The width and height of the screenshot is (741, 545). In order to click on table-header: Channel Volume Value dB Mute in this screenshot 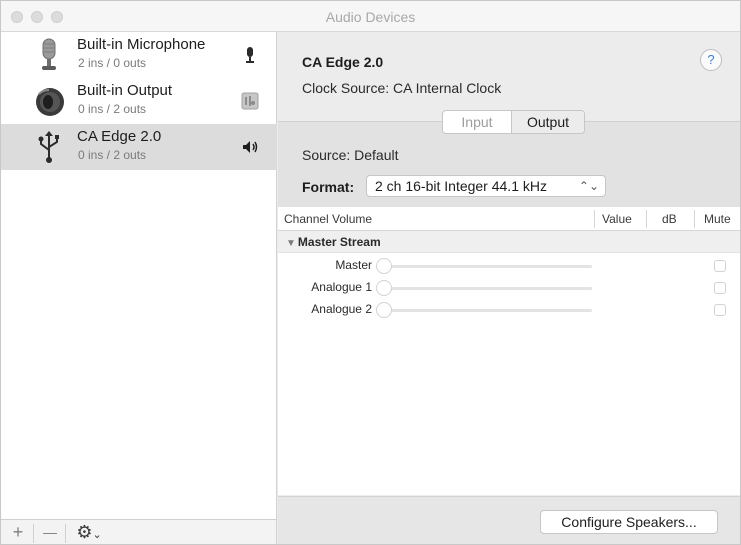, I will do `click(509, 219)`.